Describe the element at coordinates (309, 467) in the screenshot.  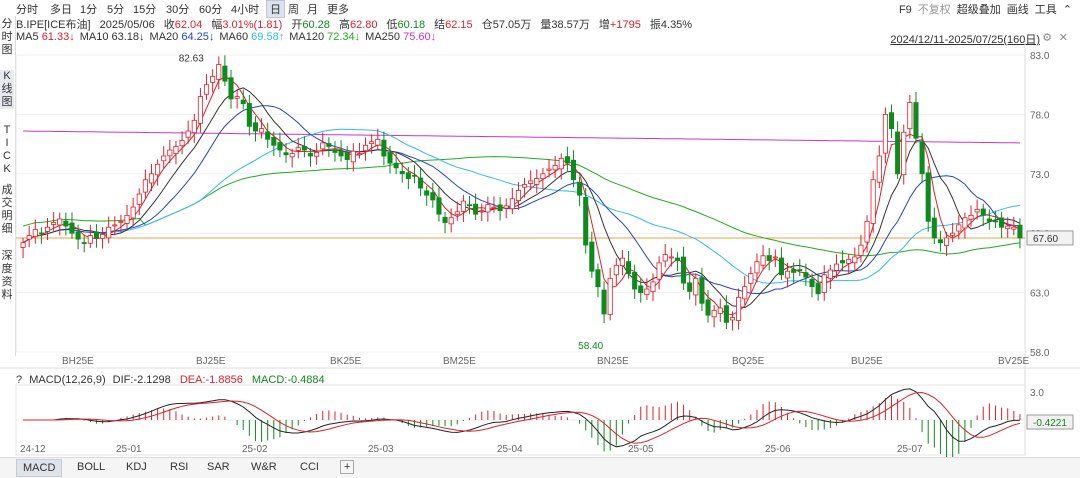
I see `indicator-tab-cci: CCI` at that location.